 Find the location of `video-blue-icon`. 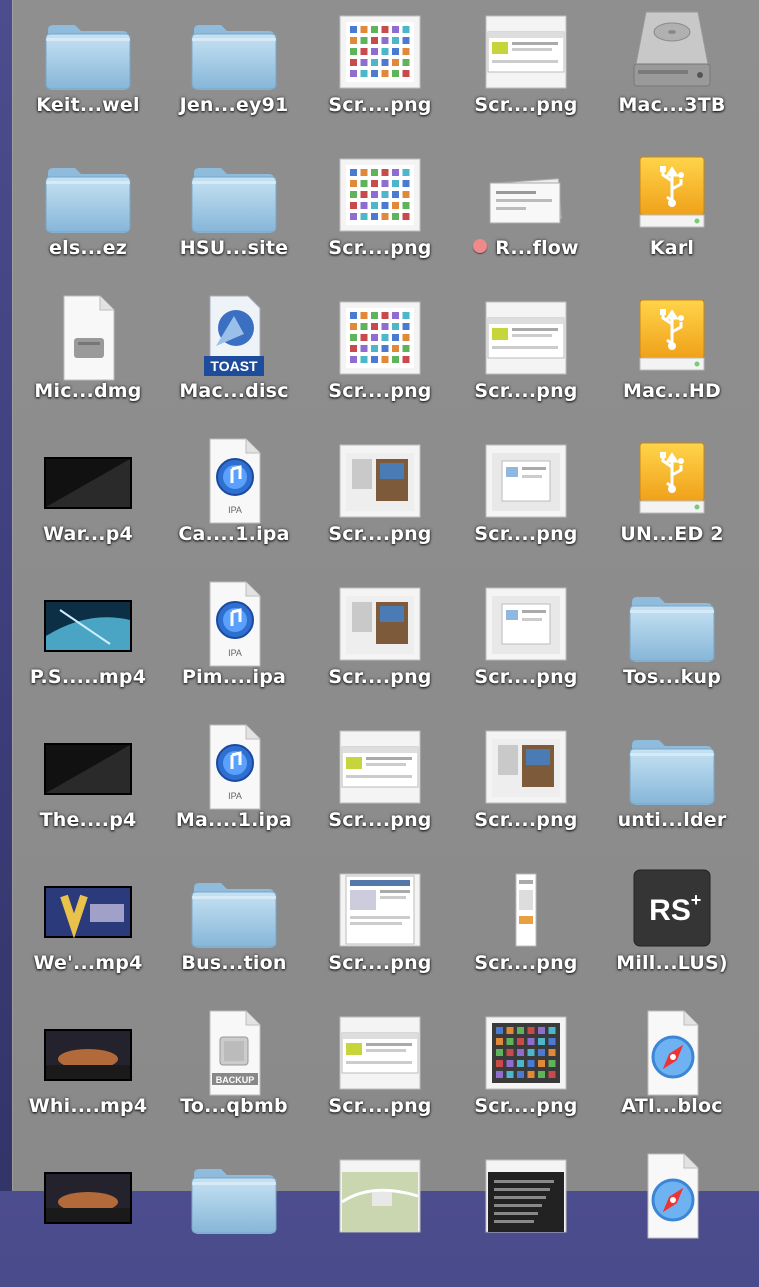

video-blue-icon is located at coordinates (88, 624).